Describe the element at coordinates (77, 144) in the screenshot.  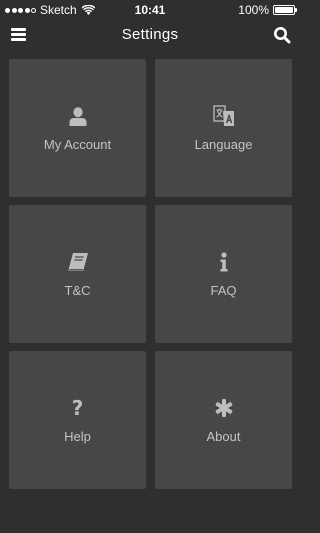
I see `tile-label: My Account` at that location.